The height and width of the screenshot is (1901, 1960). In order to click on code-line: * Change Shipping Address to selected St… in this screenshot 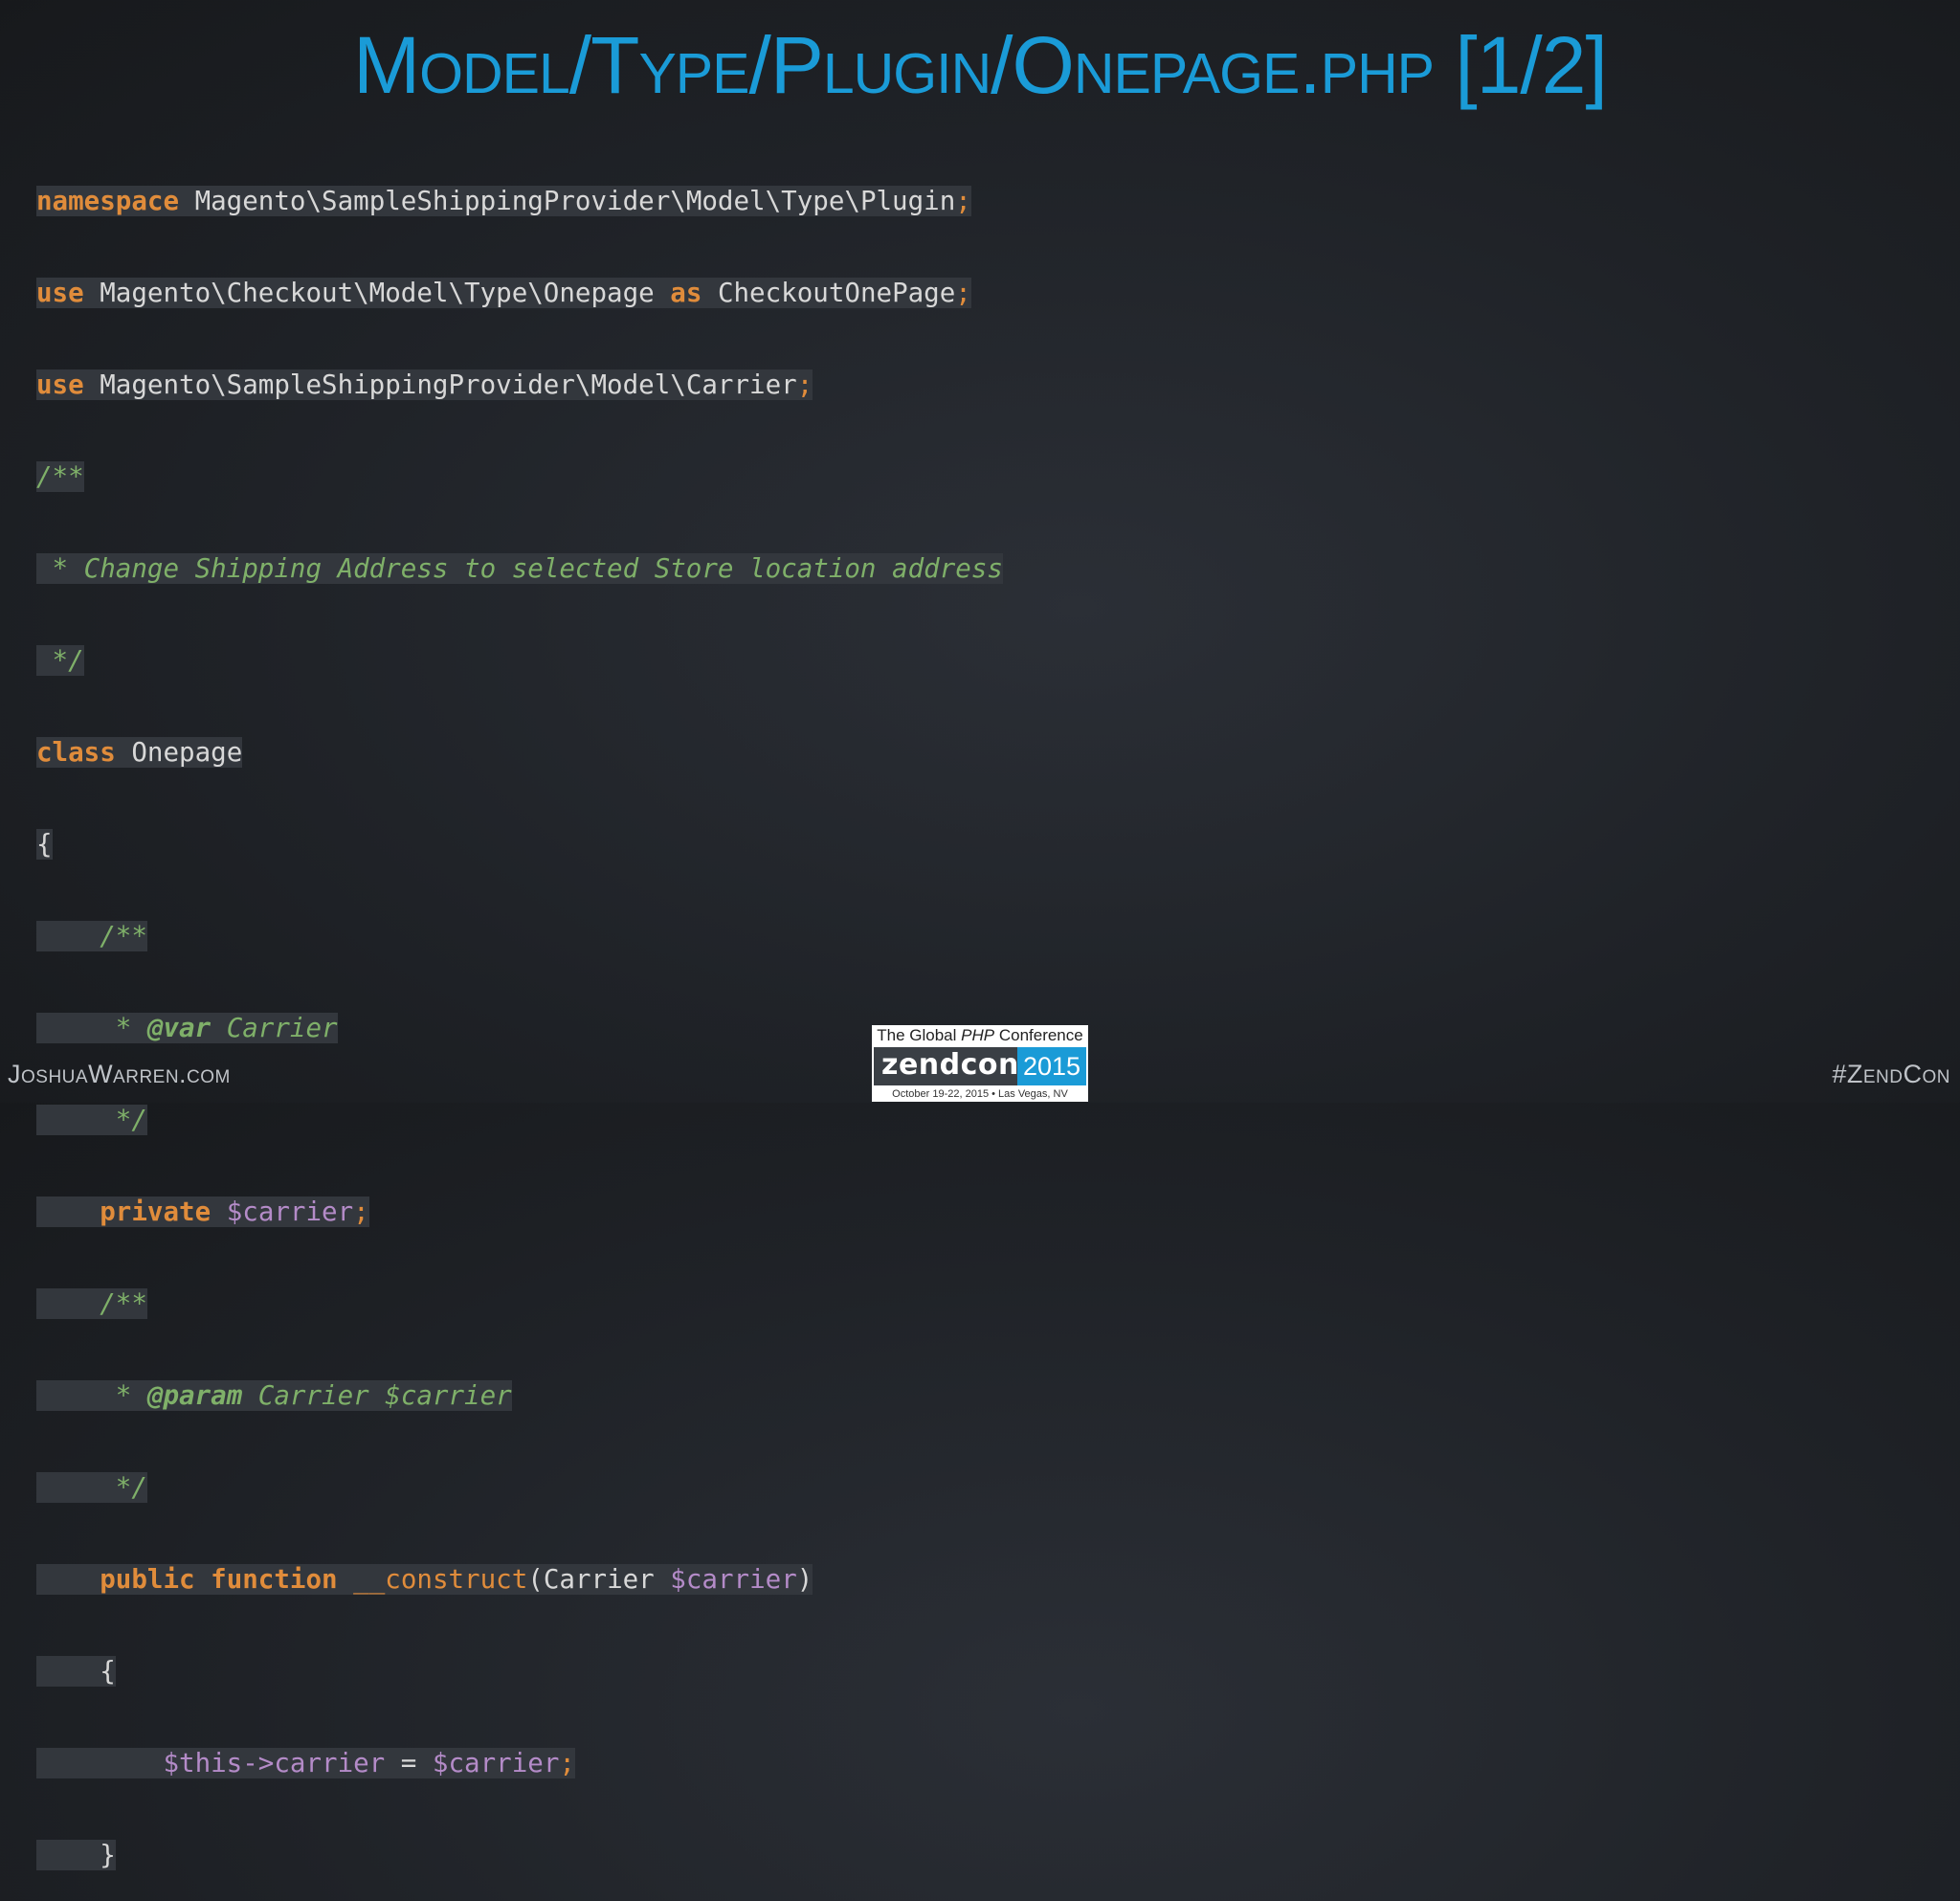, I will do `click(520, 568)`.